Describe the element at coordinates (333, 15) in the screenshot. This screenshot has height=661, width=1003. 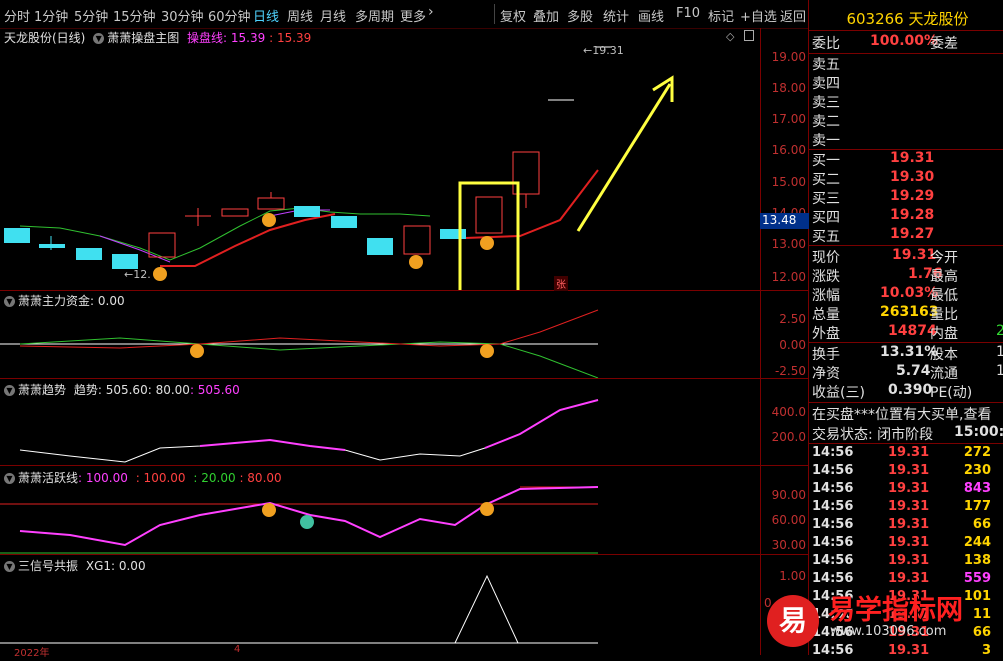
I see `period-tab-monthly: 月线` at that location.